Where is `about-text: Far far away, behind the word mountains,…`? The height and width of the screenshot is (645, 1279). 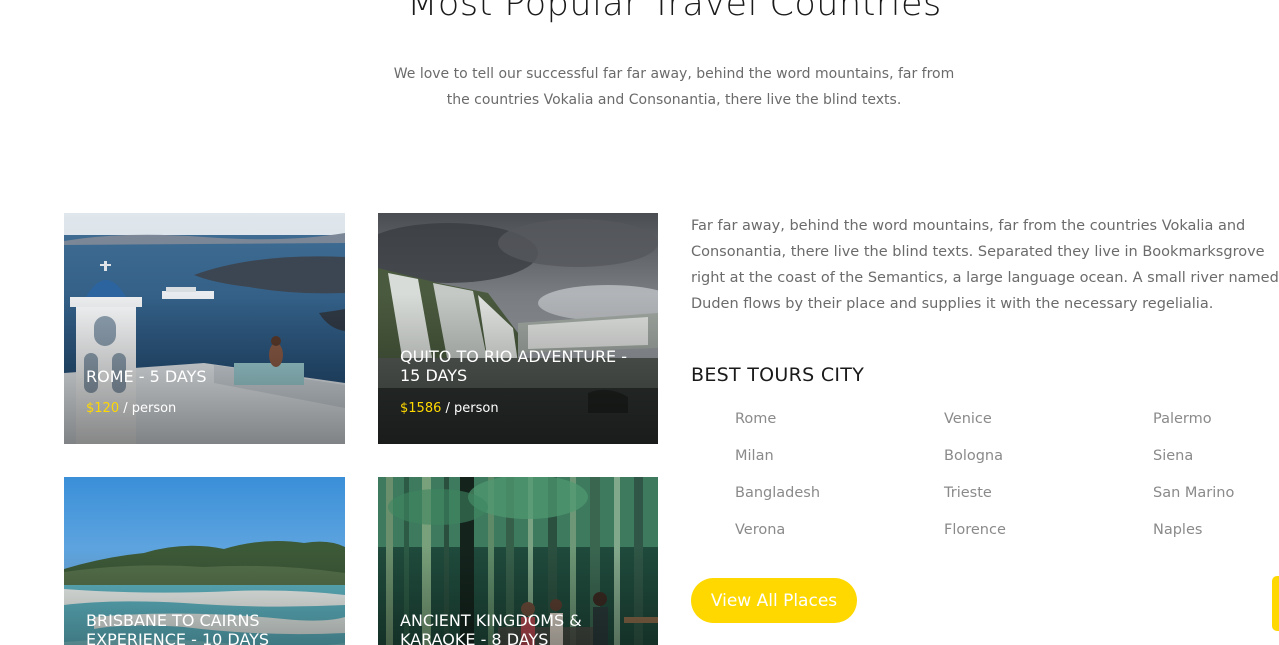
about-text: Far far away, behind the word mountains,… is located at coordinates (985, 265).